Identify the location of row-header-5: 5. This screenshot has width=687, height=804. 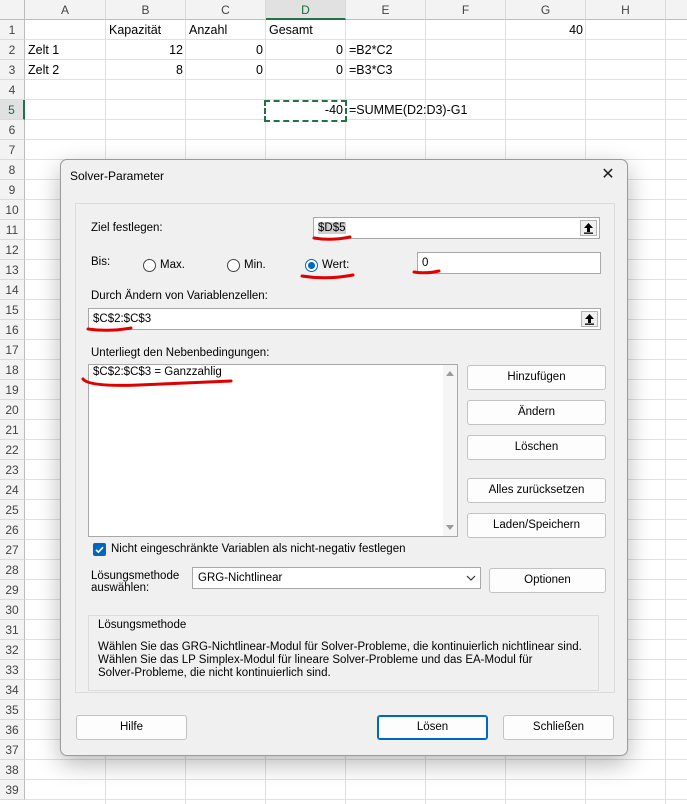
(12, 110).